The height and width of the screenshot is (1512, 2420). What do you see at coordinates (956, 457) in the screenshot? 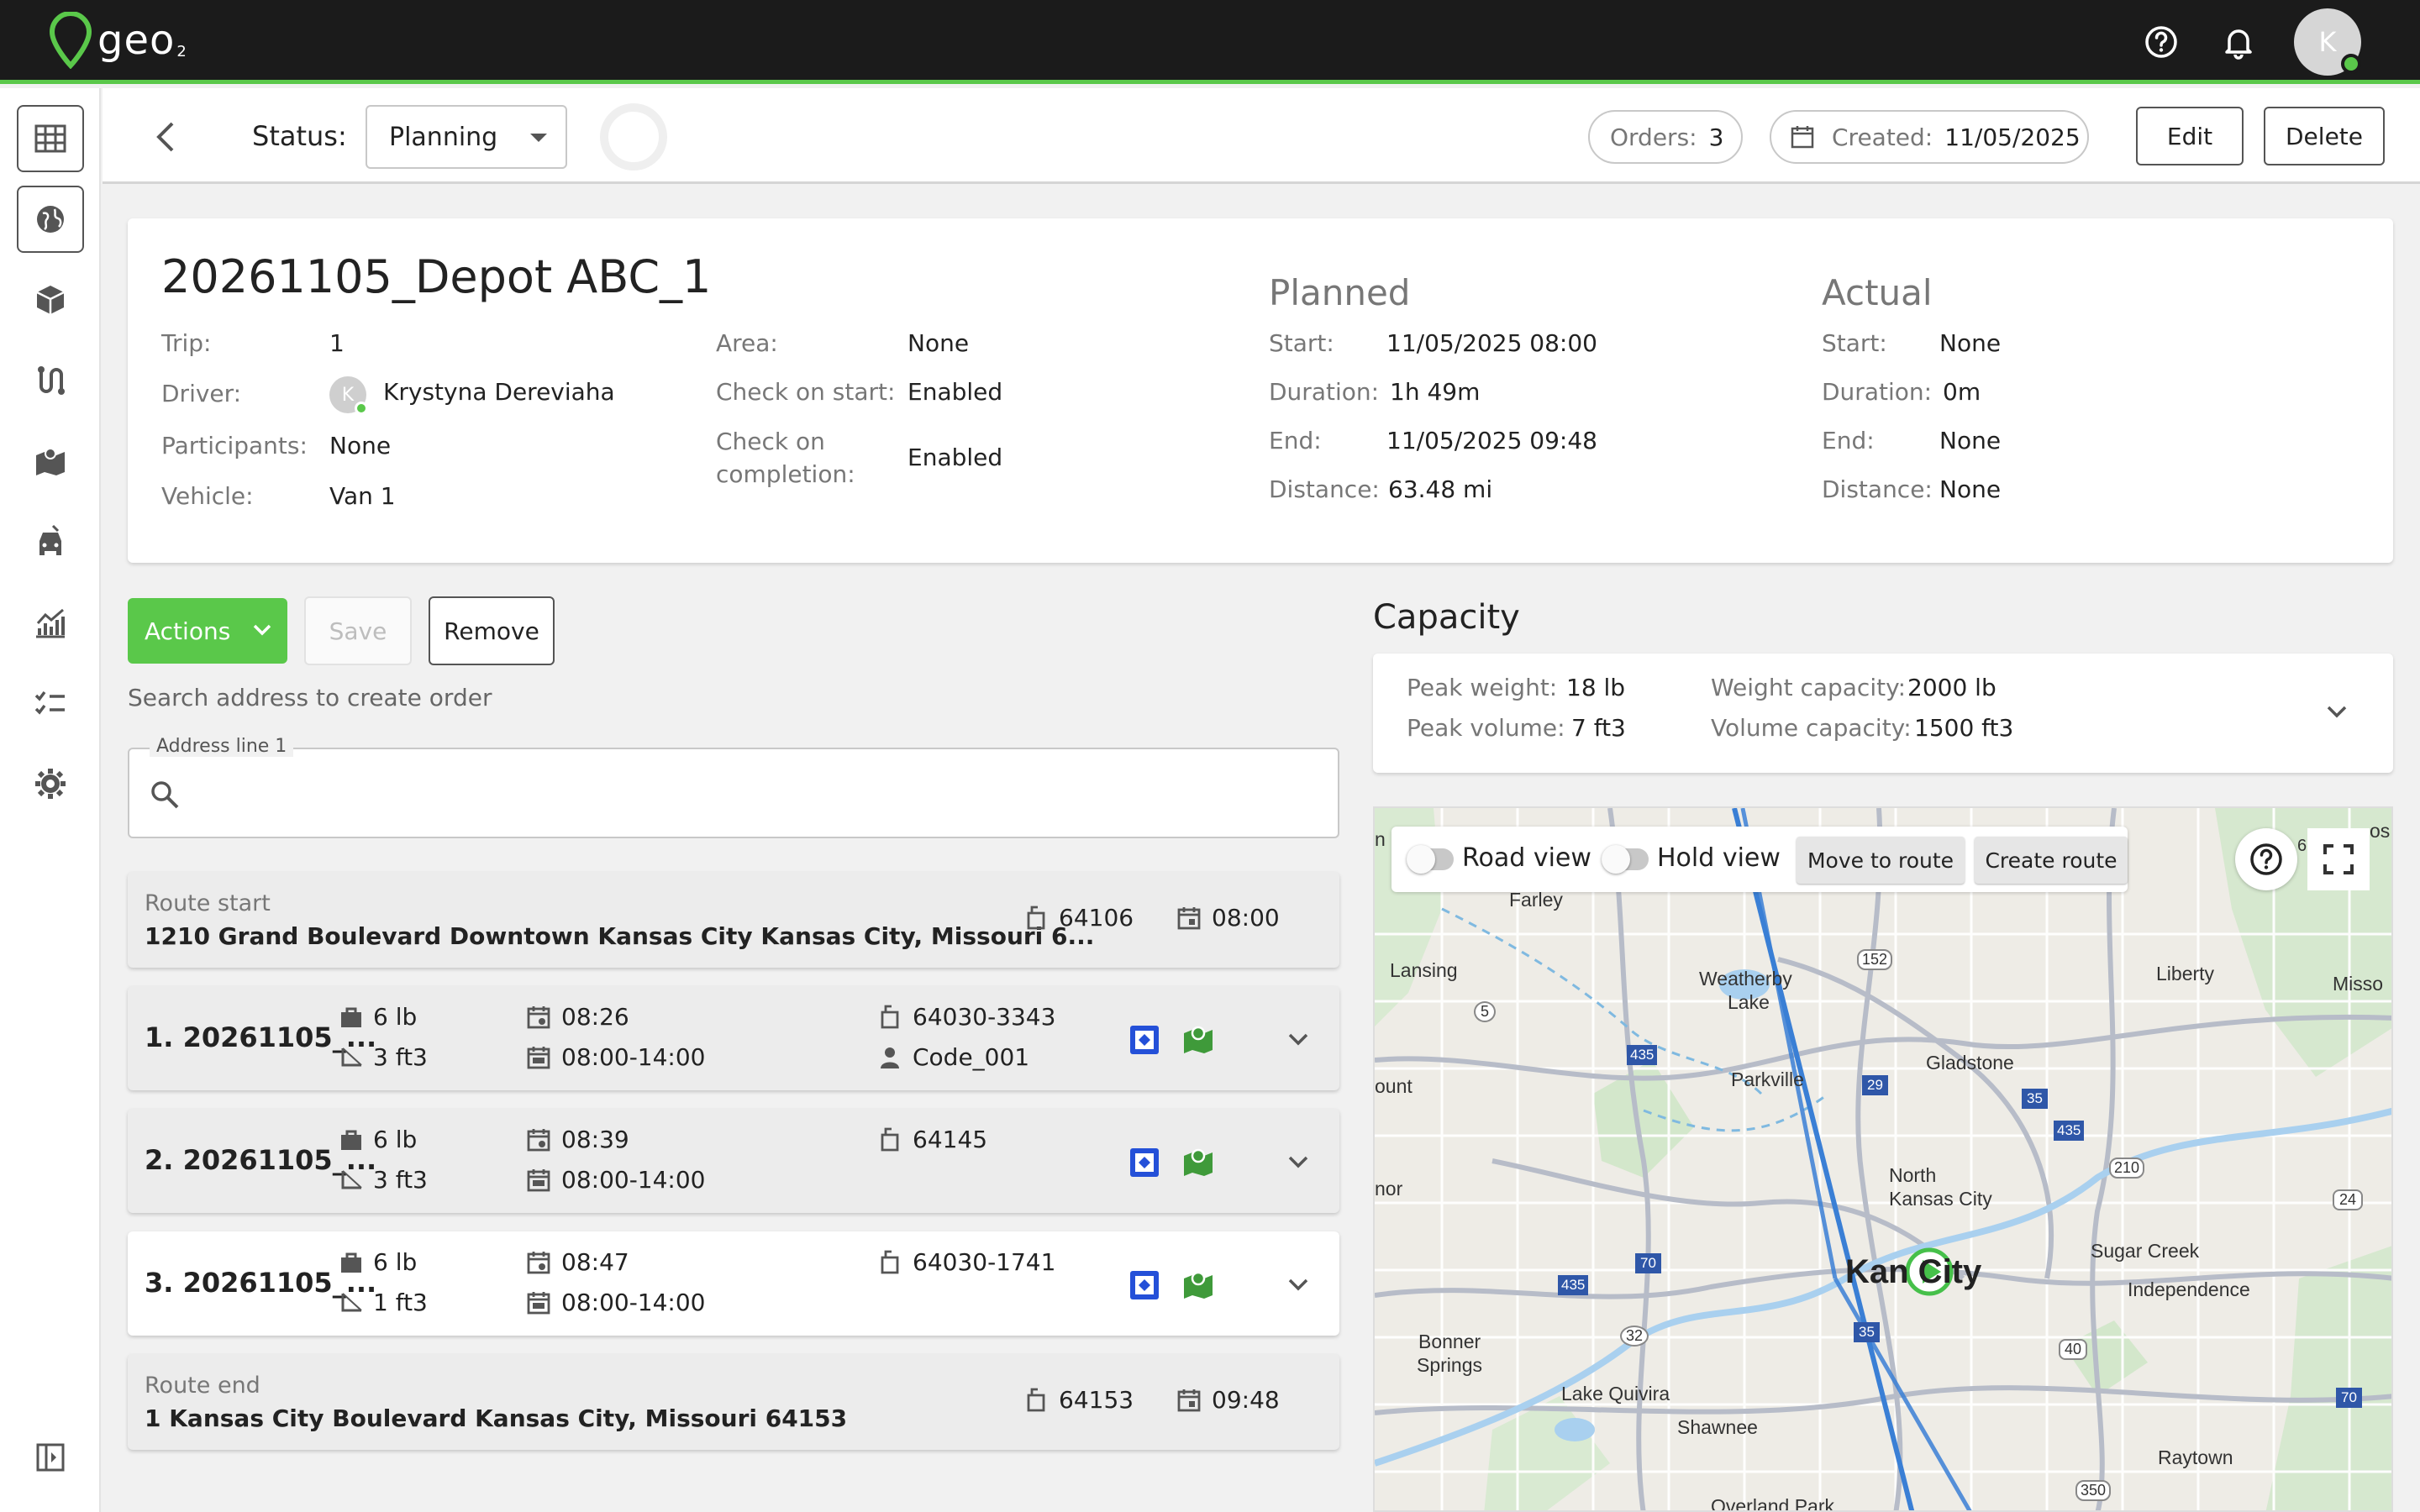
I see `check-completion-value: Enabled` at bounding box center [956, 457].